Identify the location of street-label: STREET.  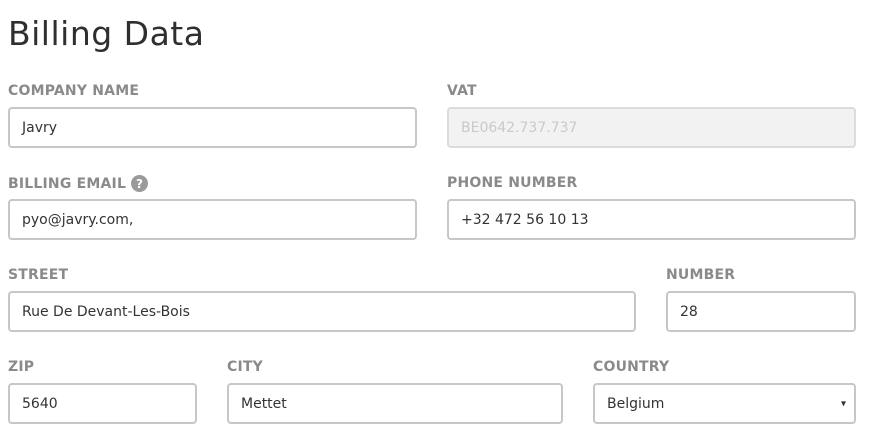
(38, 275).